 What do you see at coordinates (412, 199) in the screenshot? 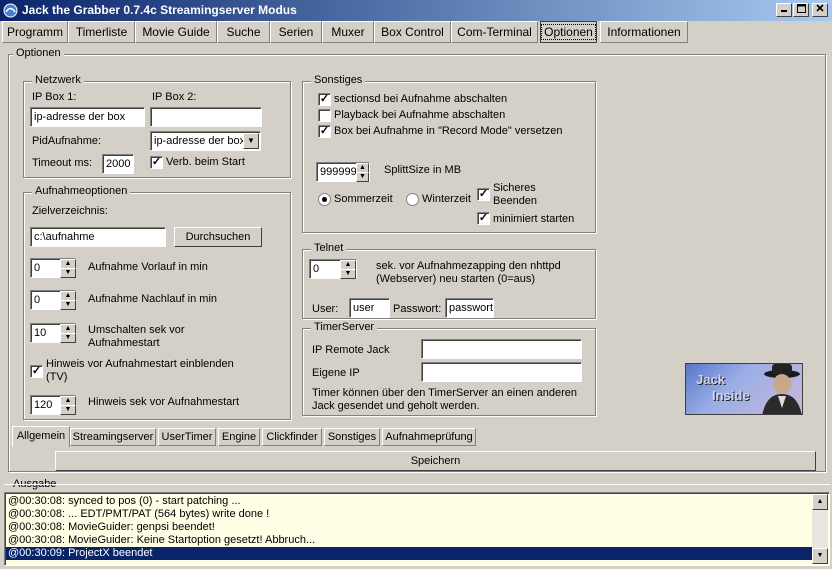
I see `winterzeit-radio` at bounding box center [412, 199].